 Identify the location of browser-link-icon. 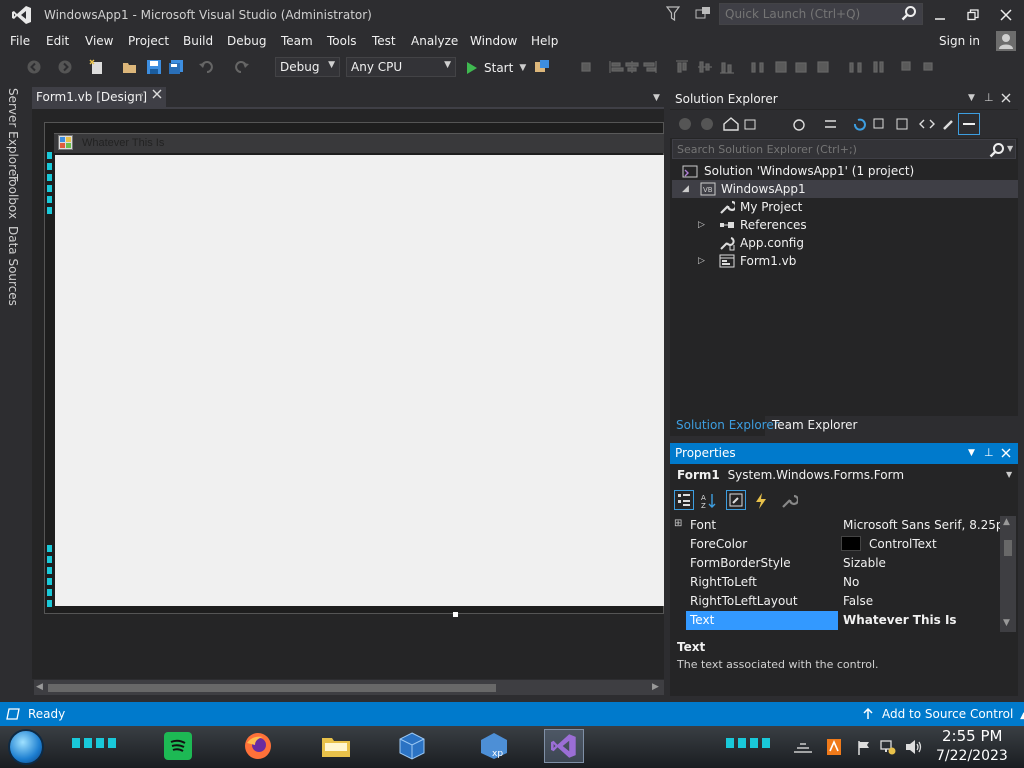
(542, 67).